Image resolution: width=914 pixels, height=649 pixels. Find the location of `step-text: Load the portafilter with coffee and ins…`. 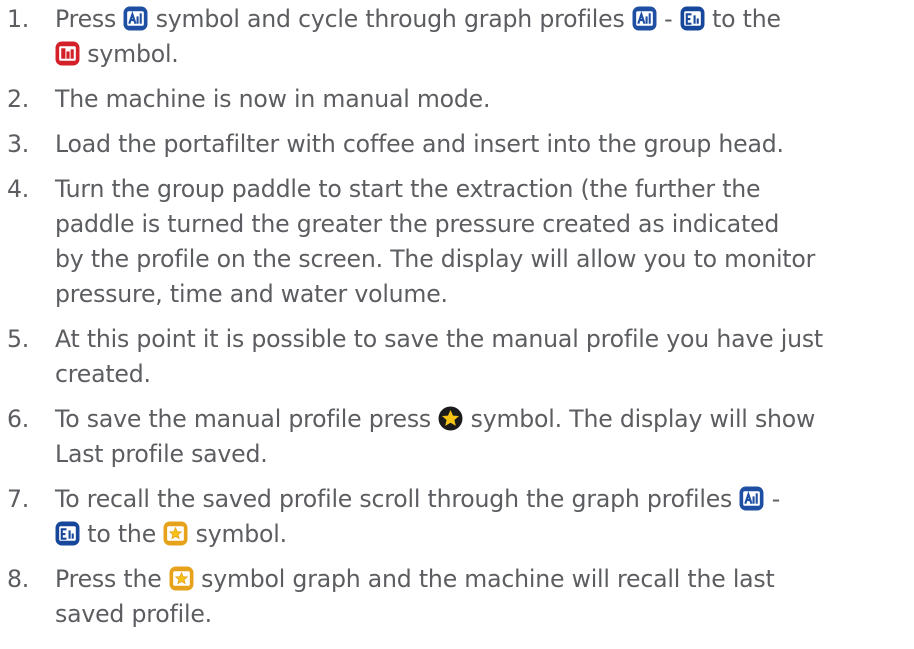

step-text: Load the portafilter with coffee and ins… is located at coordinates (479, 144).